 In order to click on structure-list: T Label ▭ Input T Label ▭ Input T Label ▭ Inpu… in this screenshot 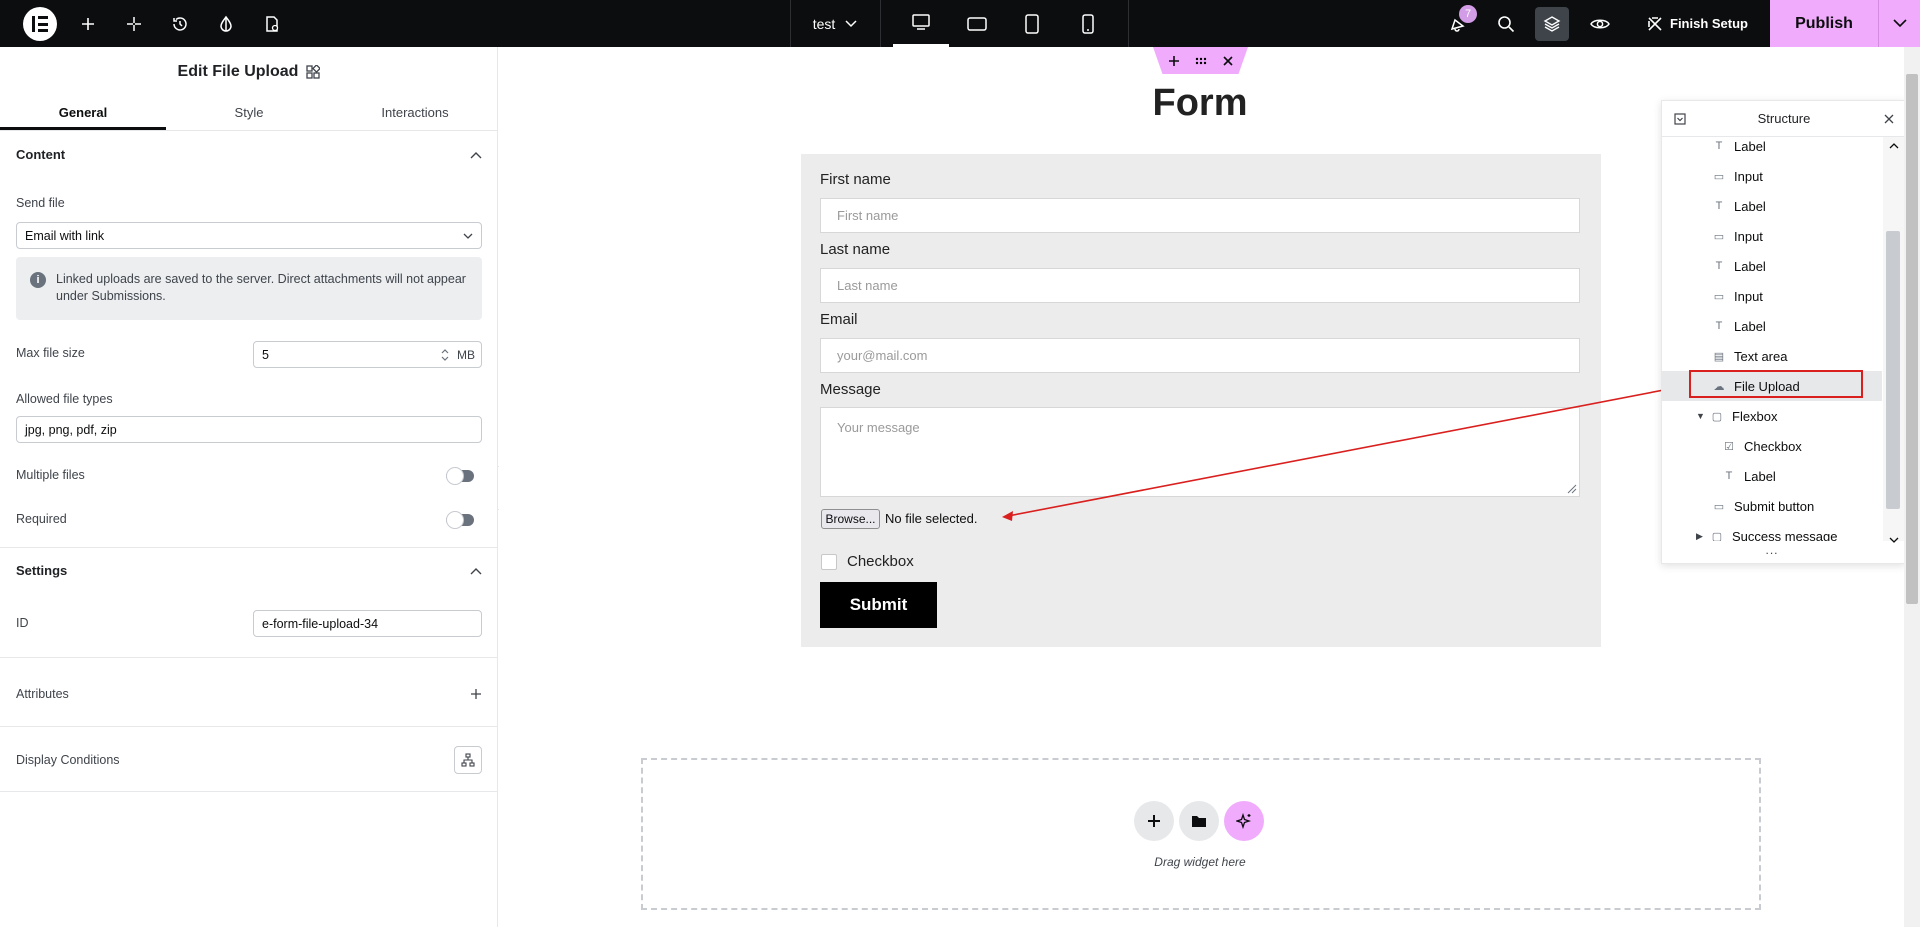, I will do `click(1784, 339)`.